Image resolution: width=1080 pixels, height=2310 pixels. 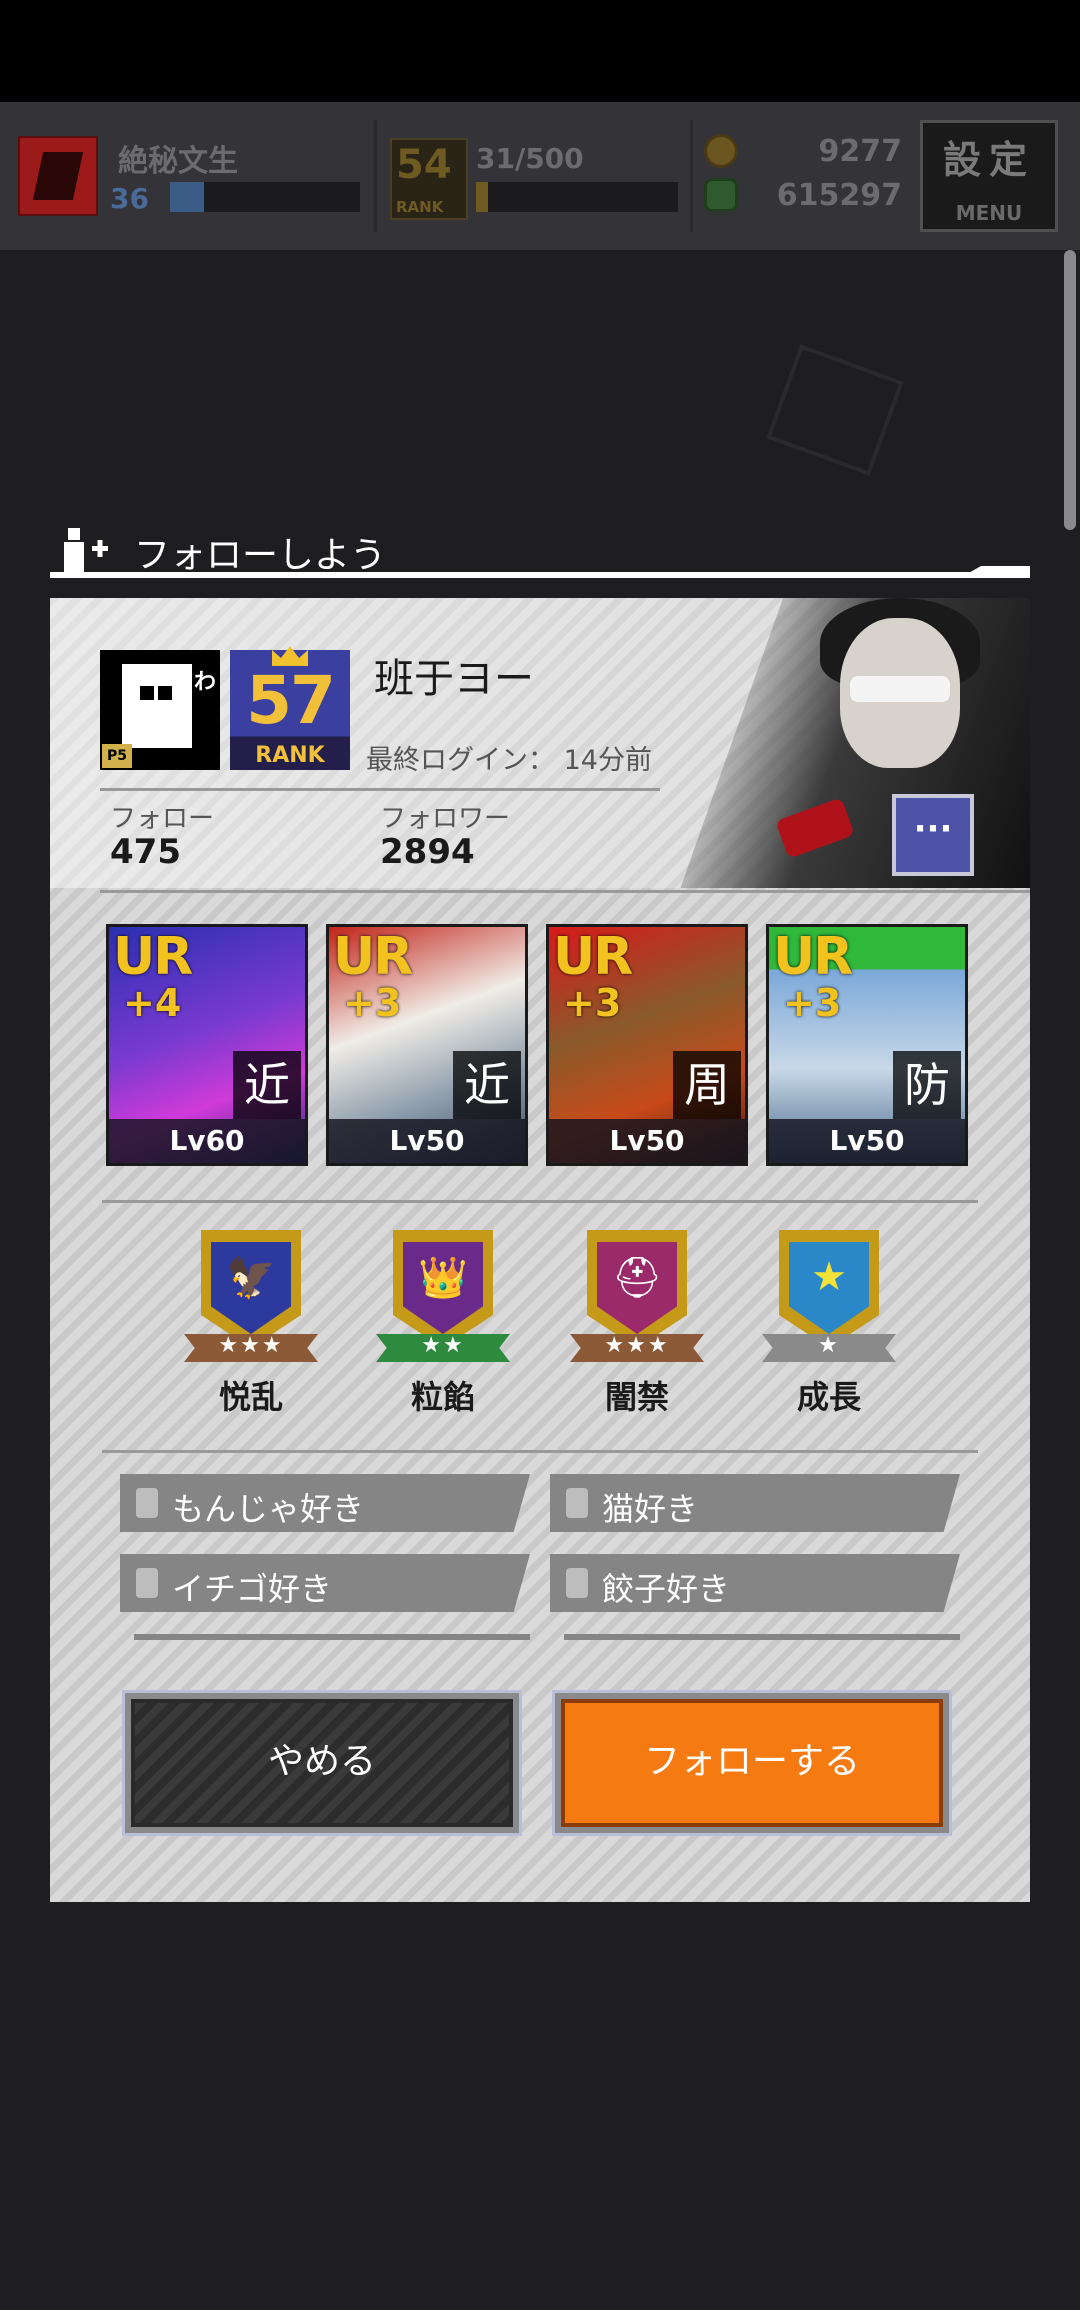 I want to click on emblem: 👑 ★★ 粒餡, so click(x=443, y=1330).